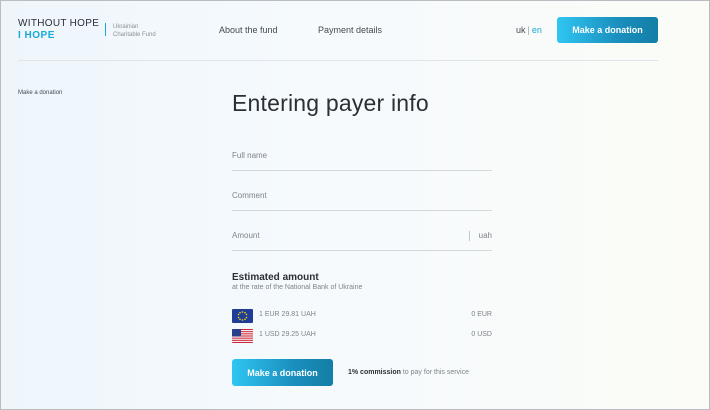 This screenshot has height=410, width=710. I want to click on logo-subtitle: Ukrainian Charitable Fund, so click(134, 31).